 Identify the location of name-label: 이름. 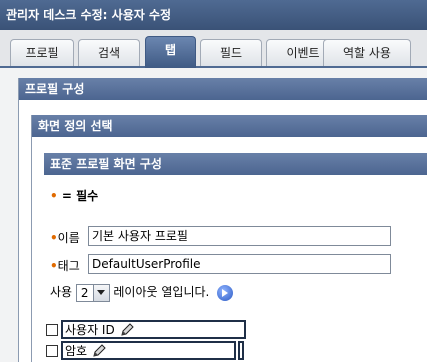
(68, 238).